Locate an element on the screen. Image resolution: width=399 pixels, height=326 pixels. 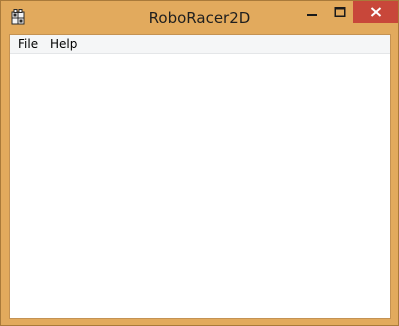
close-button is located at coordinates (375, 12).